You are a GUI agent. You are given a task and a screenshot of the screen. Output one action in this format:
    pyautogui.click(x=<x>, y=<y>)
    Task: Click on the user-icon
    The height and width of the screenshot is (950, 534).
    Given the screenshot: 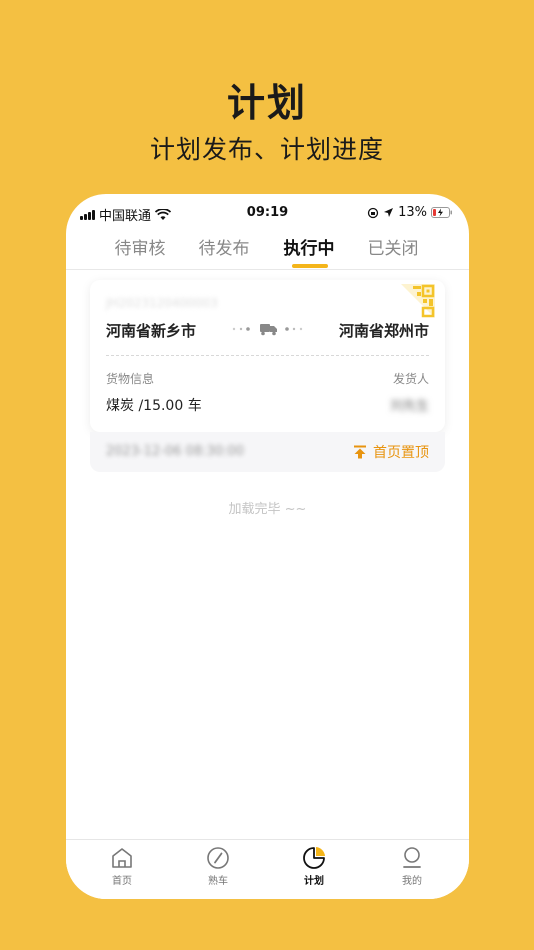 What is the action you would take?
    pyautogui.click(x=412, y=857)
    